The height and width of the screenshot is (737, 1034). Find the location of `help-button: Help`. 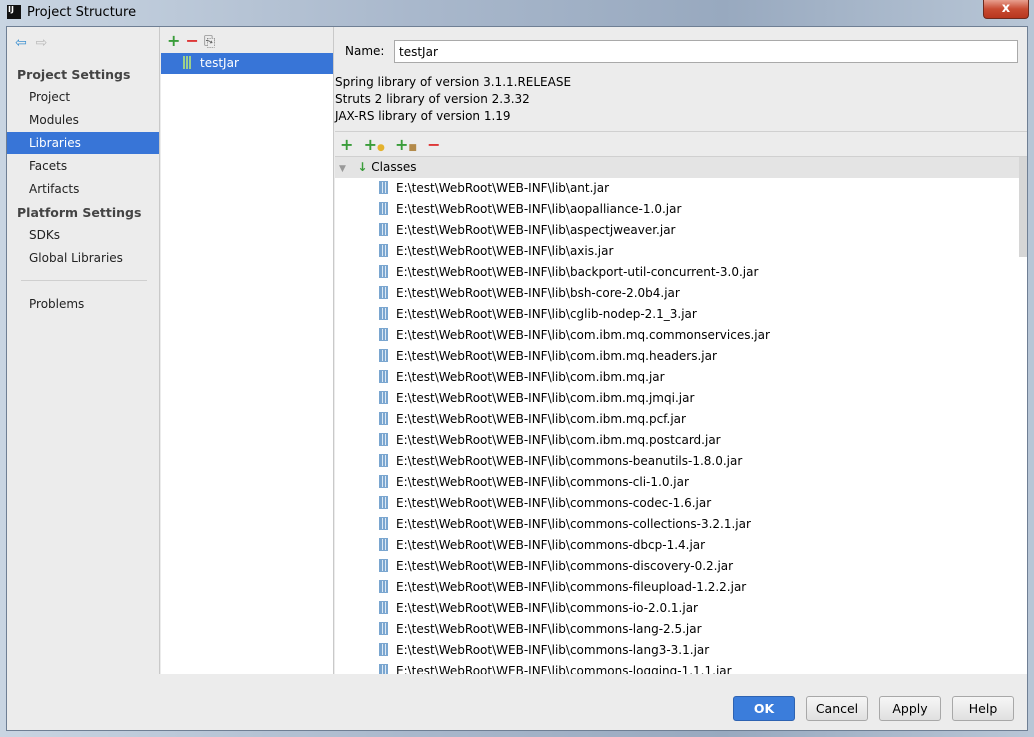

help-button: Help is located at coordinates (983, 708).